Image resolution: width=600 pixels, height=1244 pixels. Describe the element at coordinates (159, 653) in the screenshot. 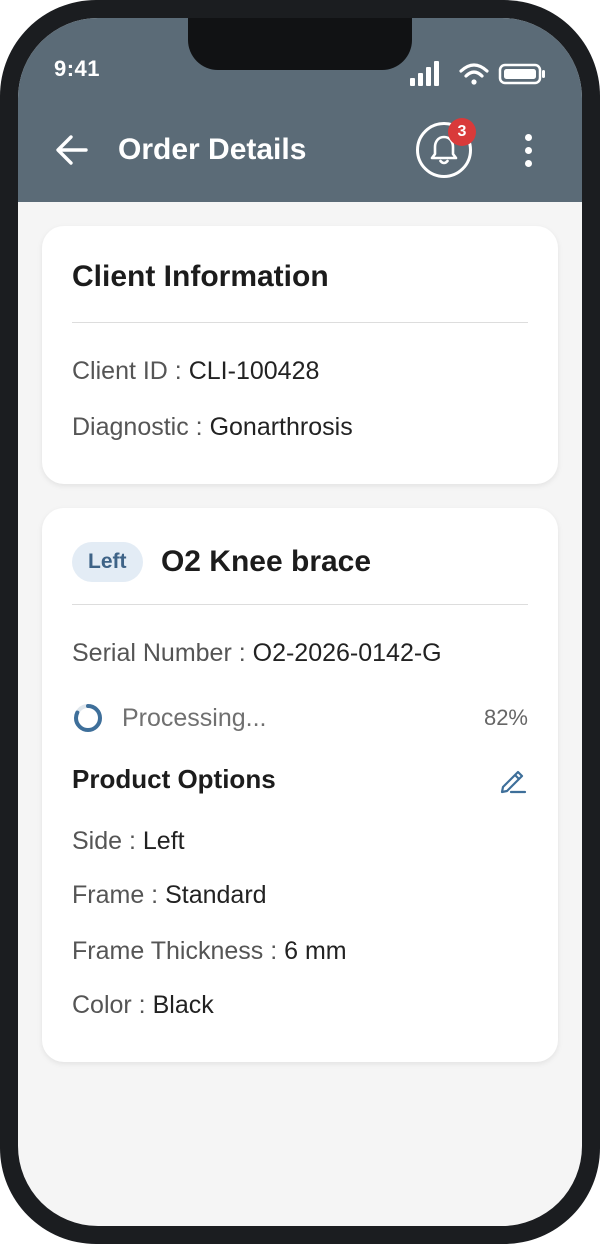

I see `serial-number-label: Serial Number :` at that location.